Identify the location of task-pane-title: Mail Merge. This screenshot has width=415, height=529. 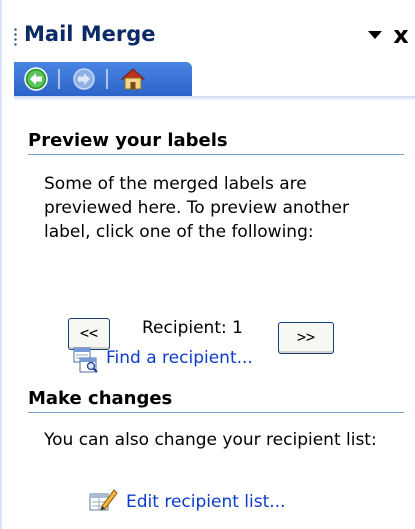
(90, 34).